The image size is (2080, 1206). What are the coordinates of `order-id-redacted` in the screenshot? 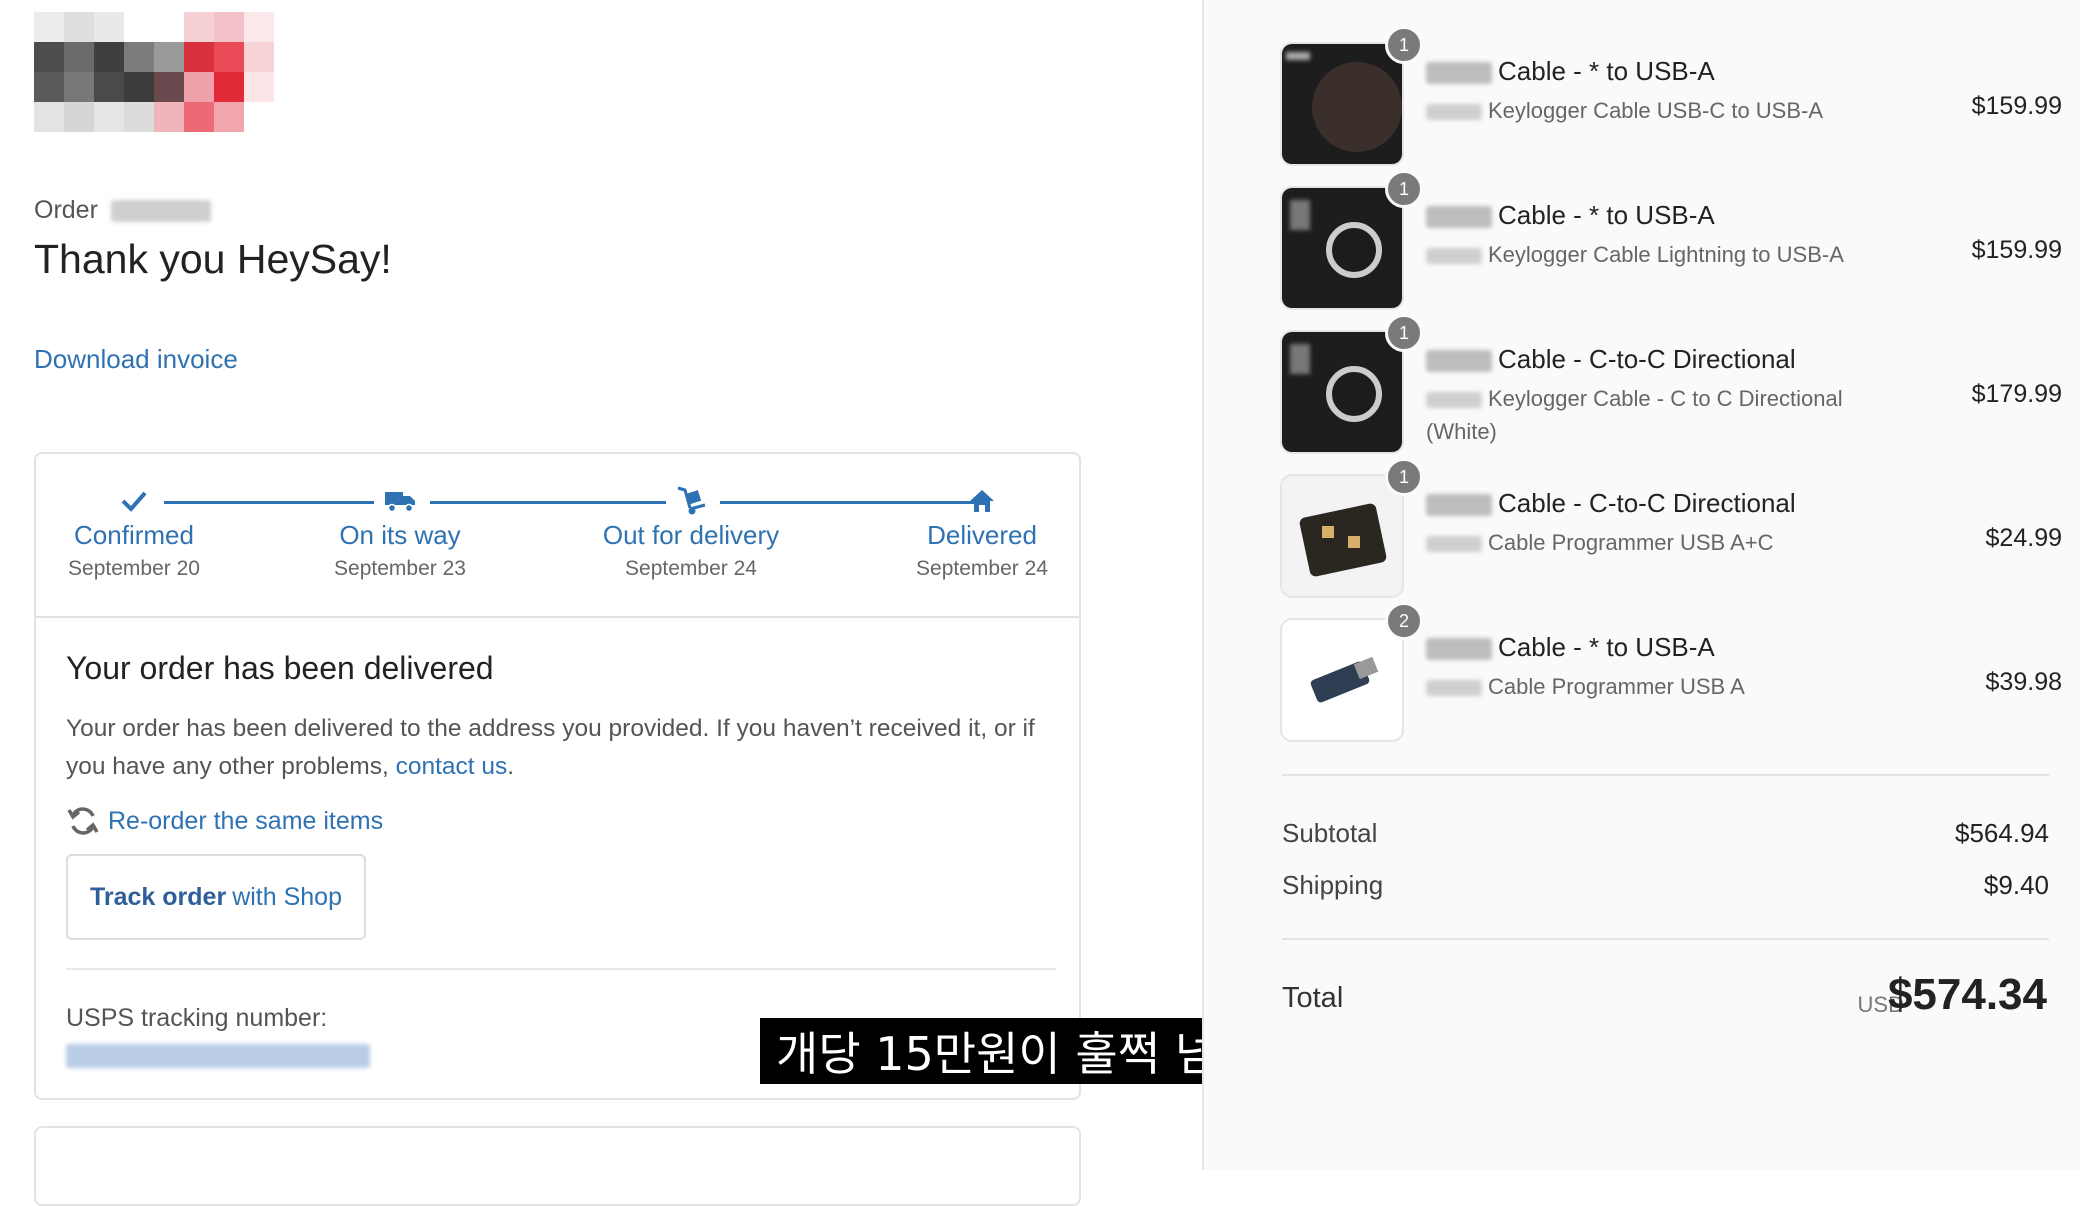 It's located at (160, 211).